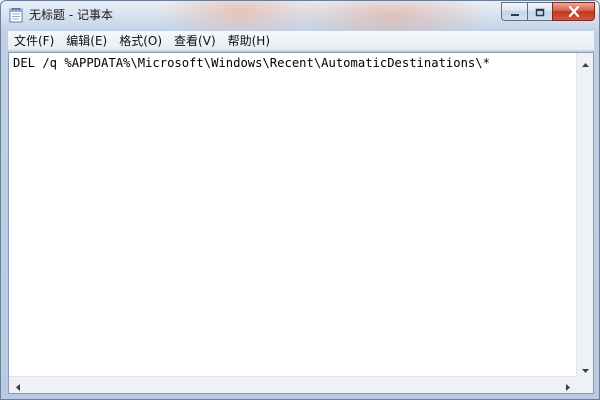 The height and width of the screenshot is (400, 600). I want to click on horizontal-scrollbar, so click(292, 384).